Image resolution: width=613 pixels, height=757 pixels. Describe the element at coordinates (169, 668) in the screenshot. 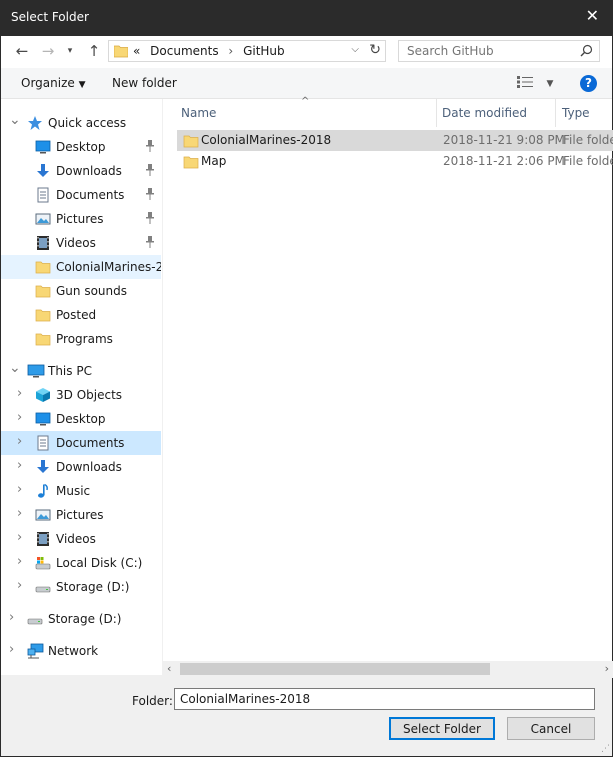

I see `scroll-left-icon: ‹` at that location.